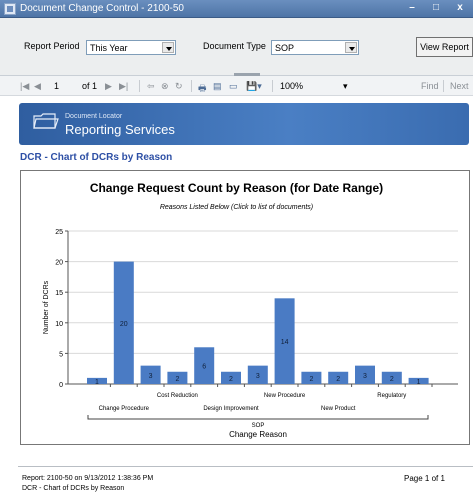 The height and width of the screenshot is (503, 473). What do you see at coordinates (391, 396) in the screenshot?
I see `x-category-label: Regulatory` at bounding box center [391, 396].